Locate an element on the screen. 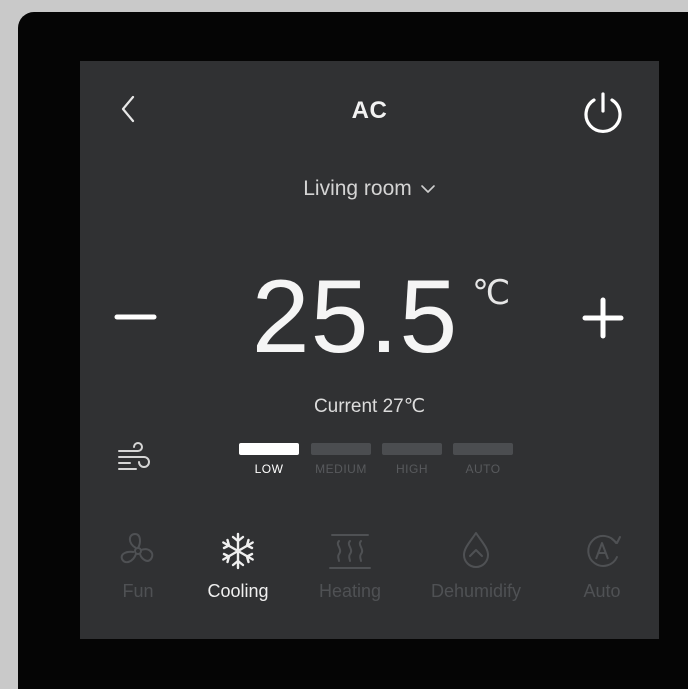 This screenshot has height=689, width=688. decrease-temp-button is located at coordinates (136, 317).